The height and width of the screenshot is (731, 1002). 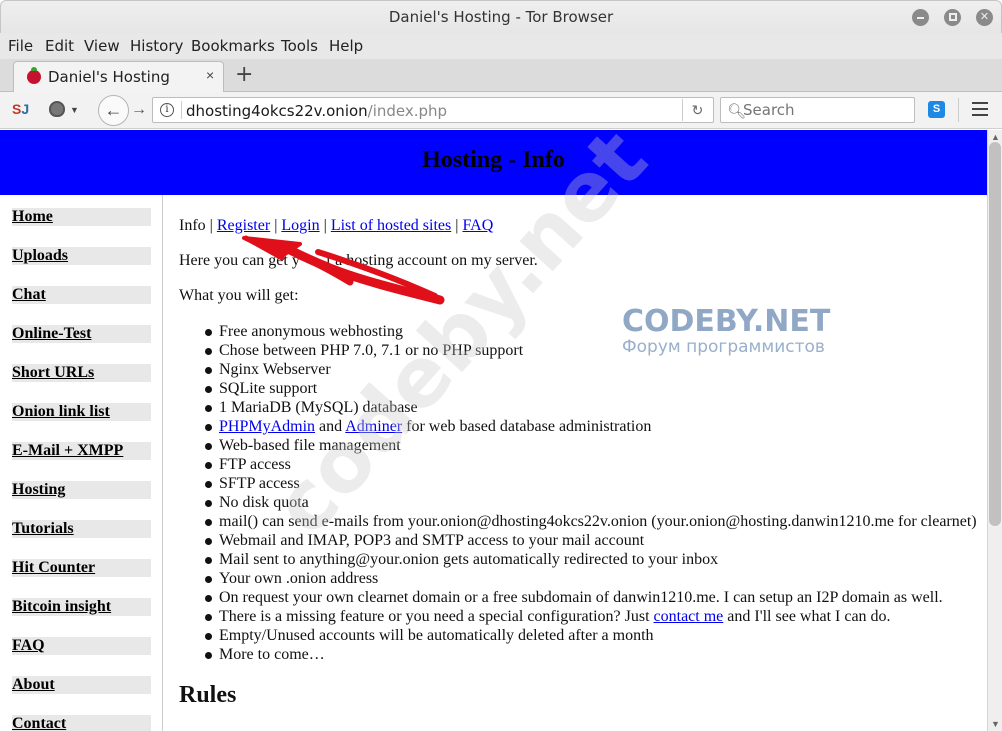 I want to click on new-tab-button: +, so click(x=244, y=74).